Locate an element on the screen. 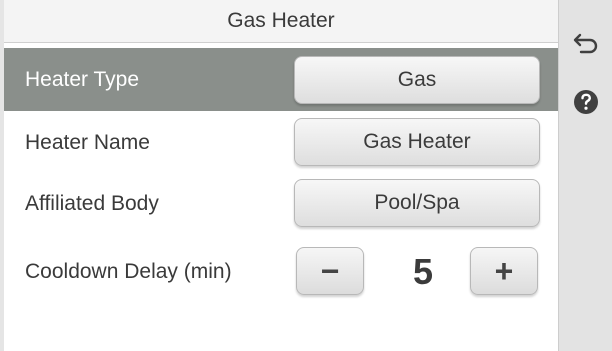 The image size is (612, 351). back-button is located at coordinates (585, 43).